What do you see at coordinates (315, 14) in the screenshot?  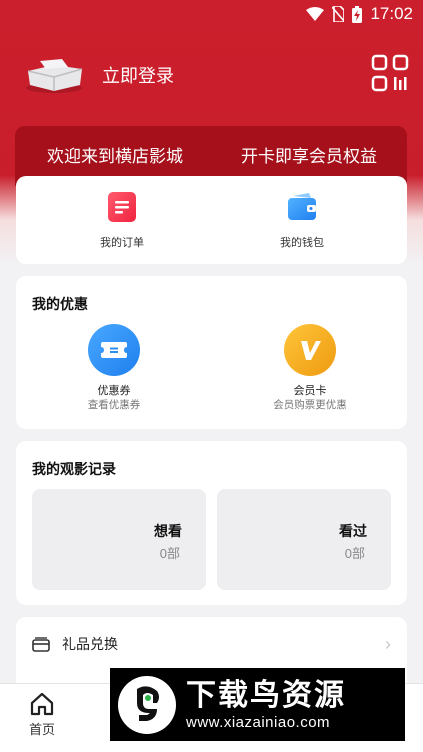 I see `wifi-icon` at bounding box center [315, 14].